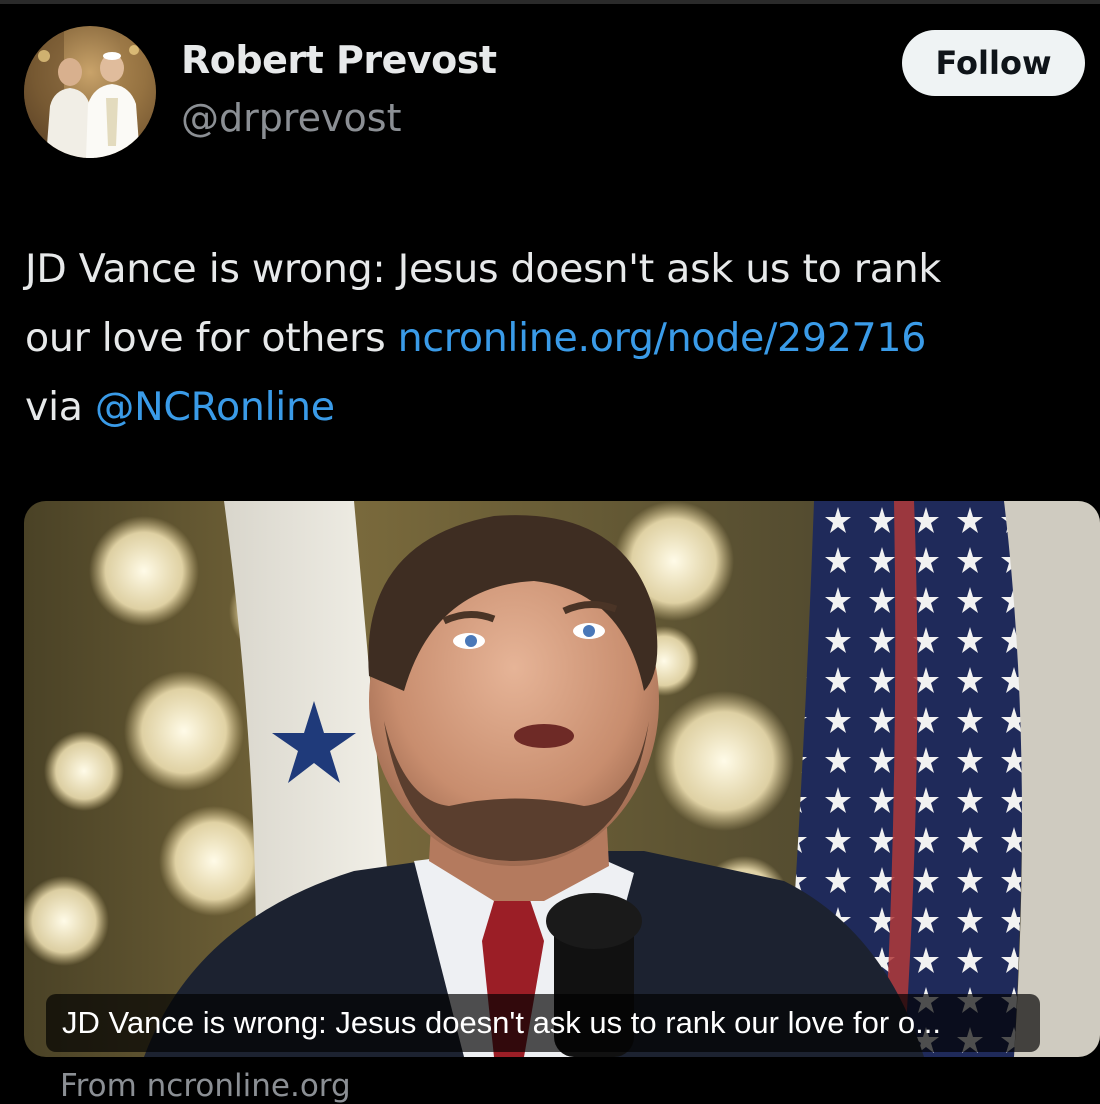 Image resolution: width=1100 pixels, height=1104 pixels. Describe the element at coordinates (993, 63) in the screenshot. I see `follow-button: Follow` at that location.